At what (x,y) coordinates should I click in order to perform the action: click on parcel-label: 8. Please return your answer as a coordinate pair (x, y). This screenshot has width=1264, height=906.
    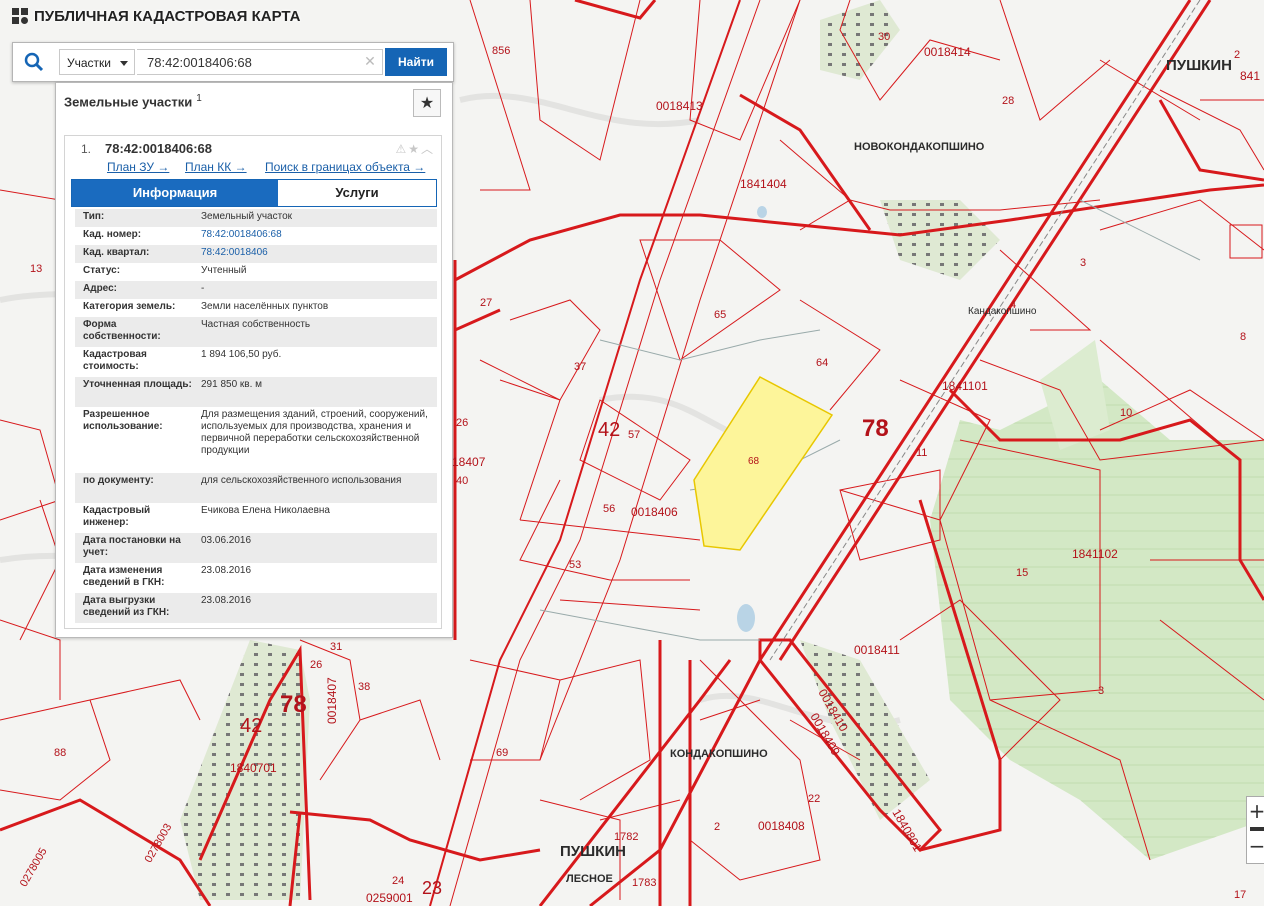
    Looking at the image, I should click on (1243, 337).